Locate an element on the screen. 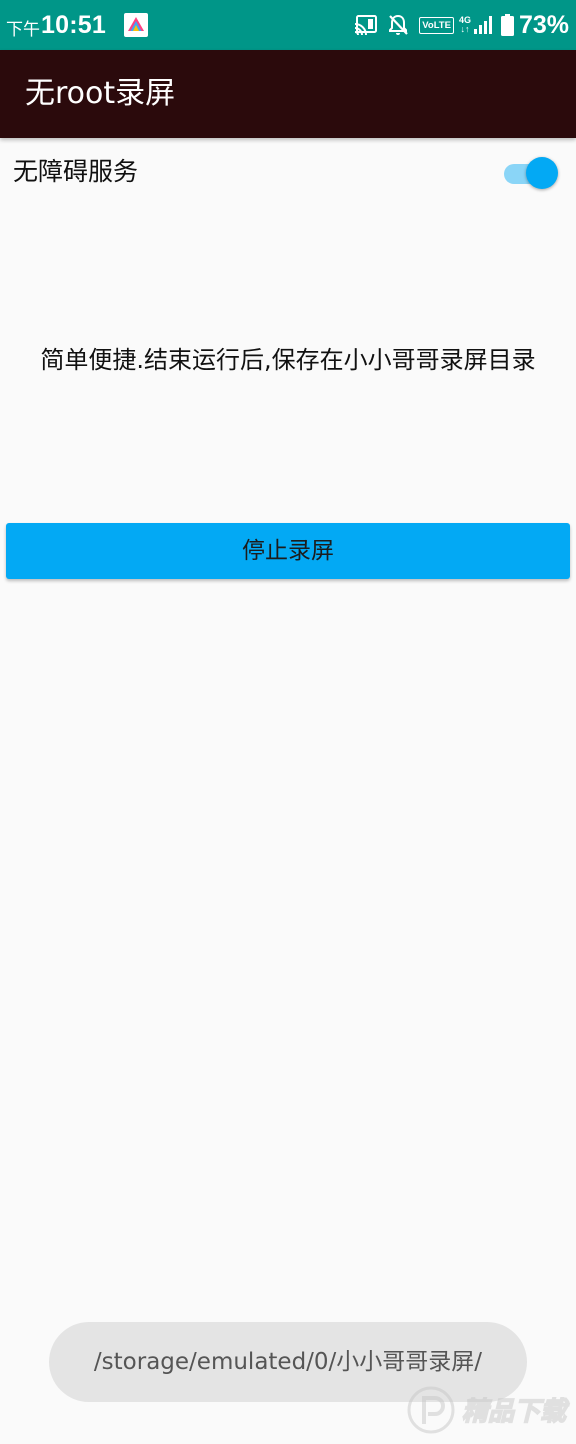  battery-icon is located at coordinates (507, 25).